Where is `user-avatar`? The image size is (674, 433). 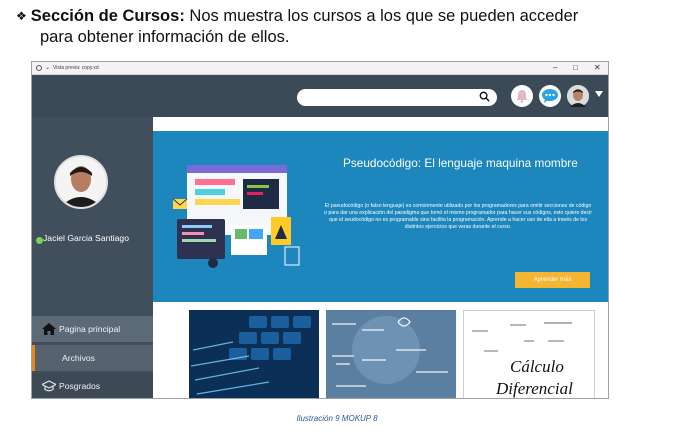
user-avatar is located at coordinates (81, 182).